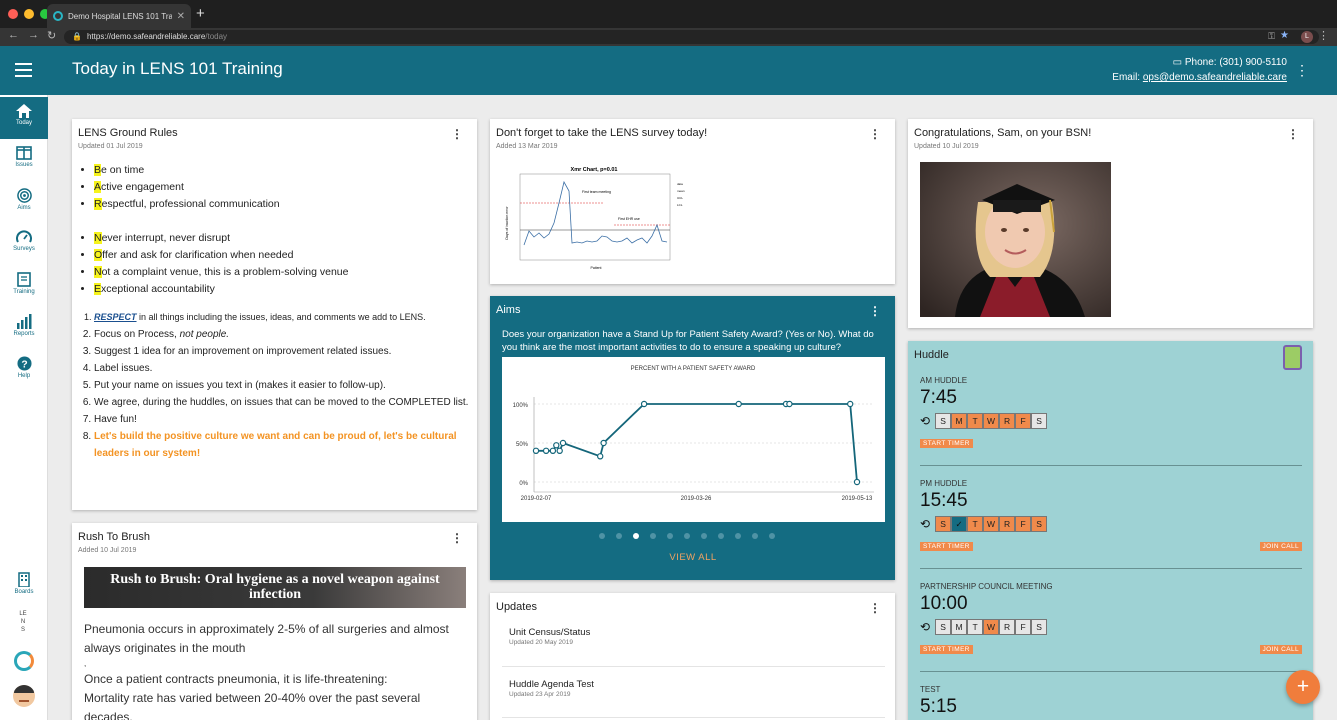  I want to click on bookmark-star-icon: ★, so click(1284, 35).